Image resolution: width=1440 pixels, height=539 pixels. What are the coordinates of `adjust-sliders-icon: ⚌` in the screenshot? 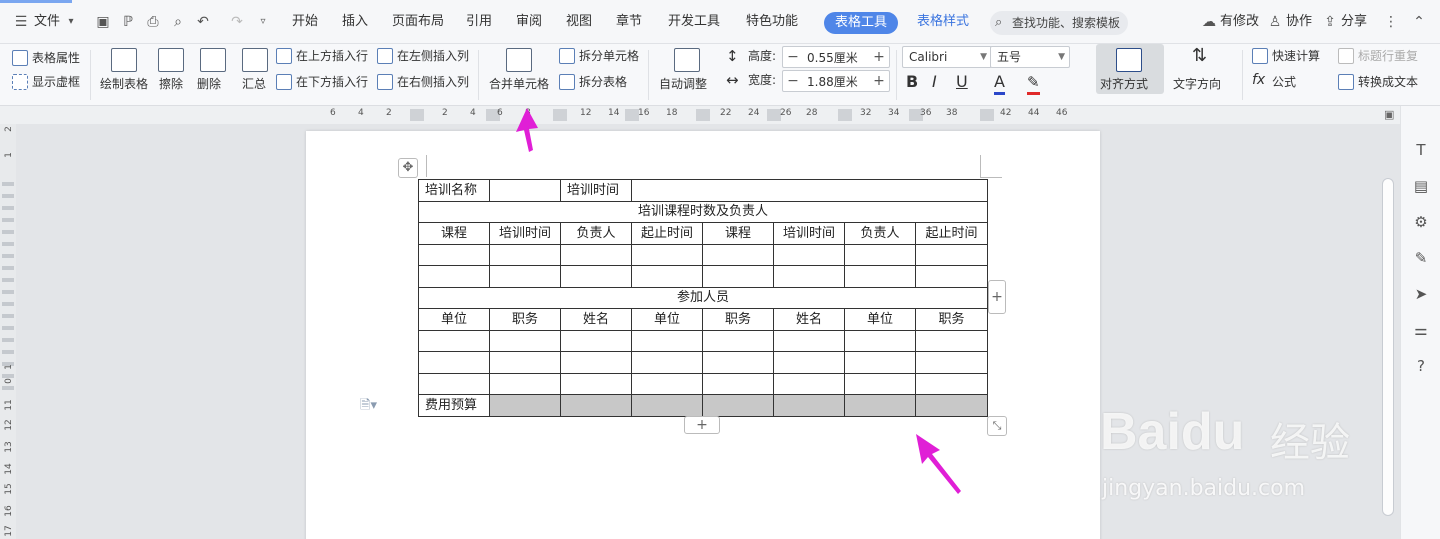 It's located at (1421, 330).